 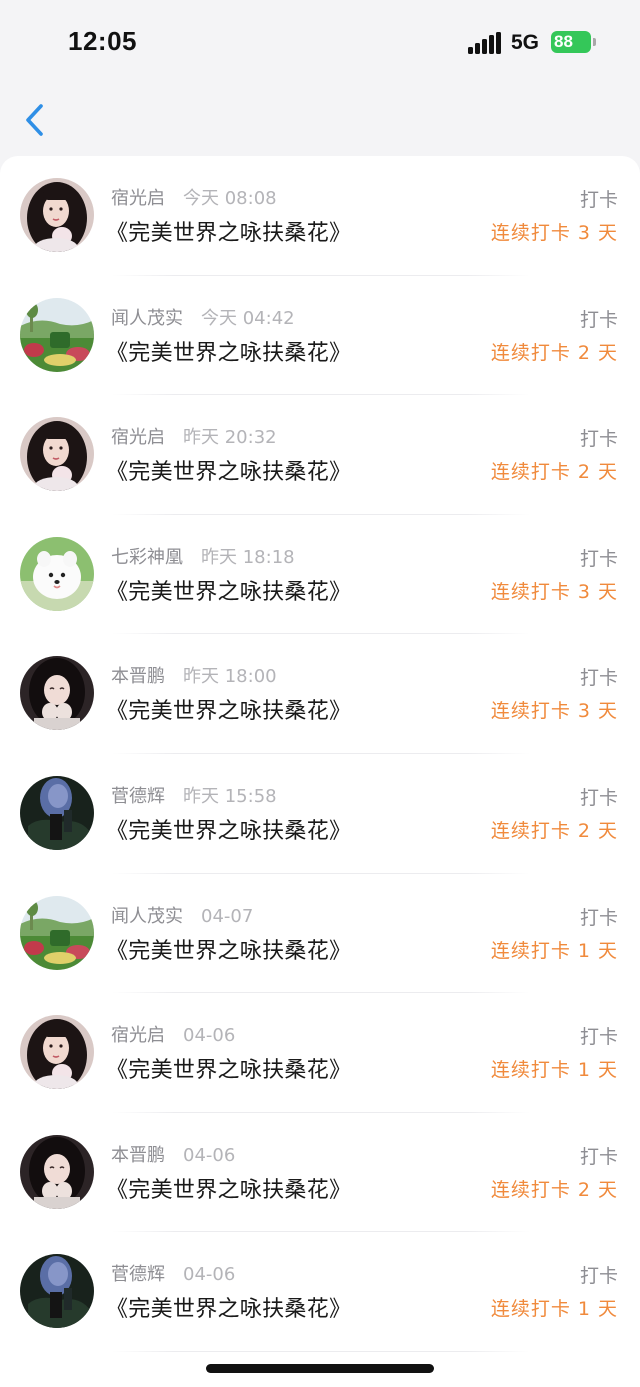 What do you see at coordinates (230, 796) in the screenshot?
I see `checkin-time: 昨天 15:58` at bounding box center [230, 796].